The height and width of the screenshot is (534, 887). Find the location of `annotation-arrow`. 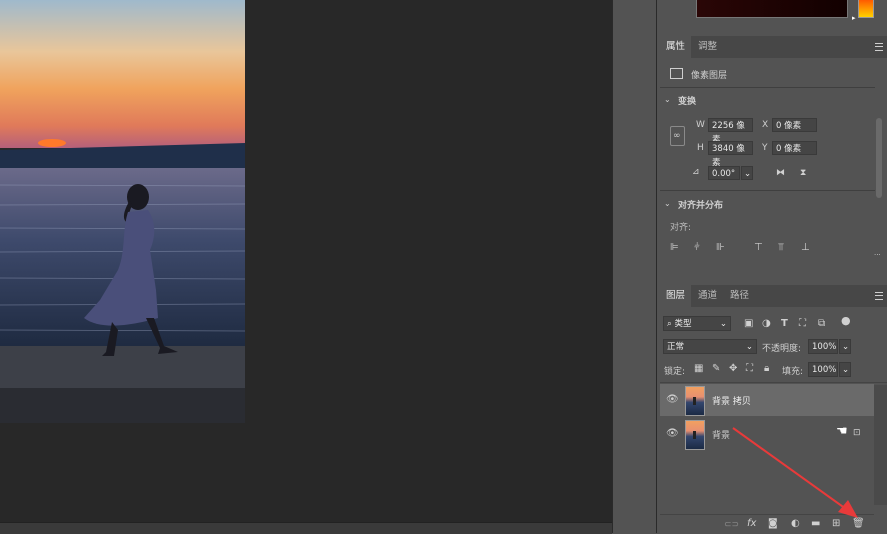

annotation-arrow is located at coordinates (795, 472).